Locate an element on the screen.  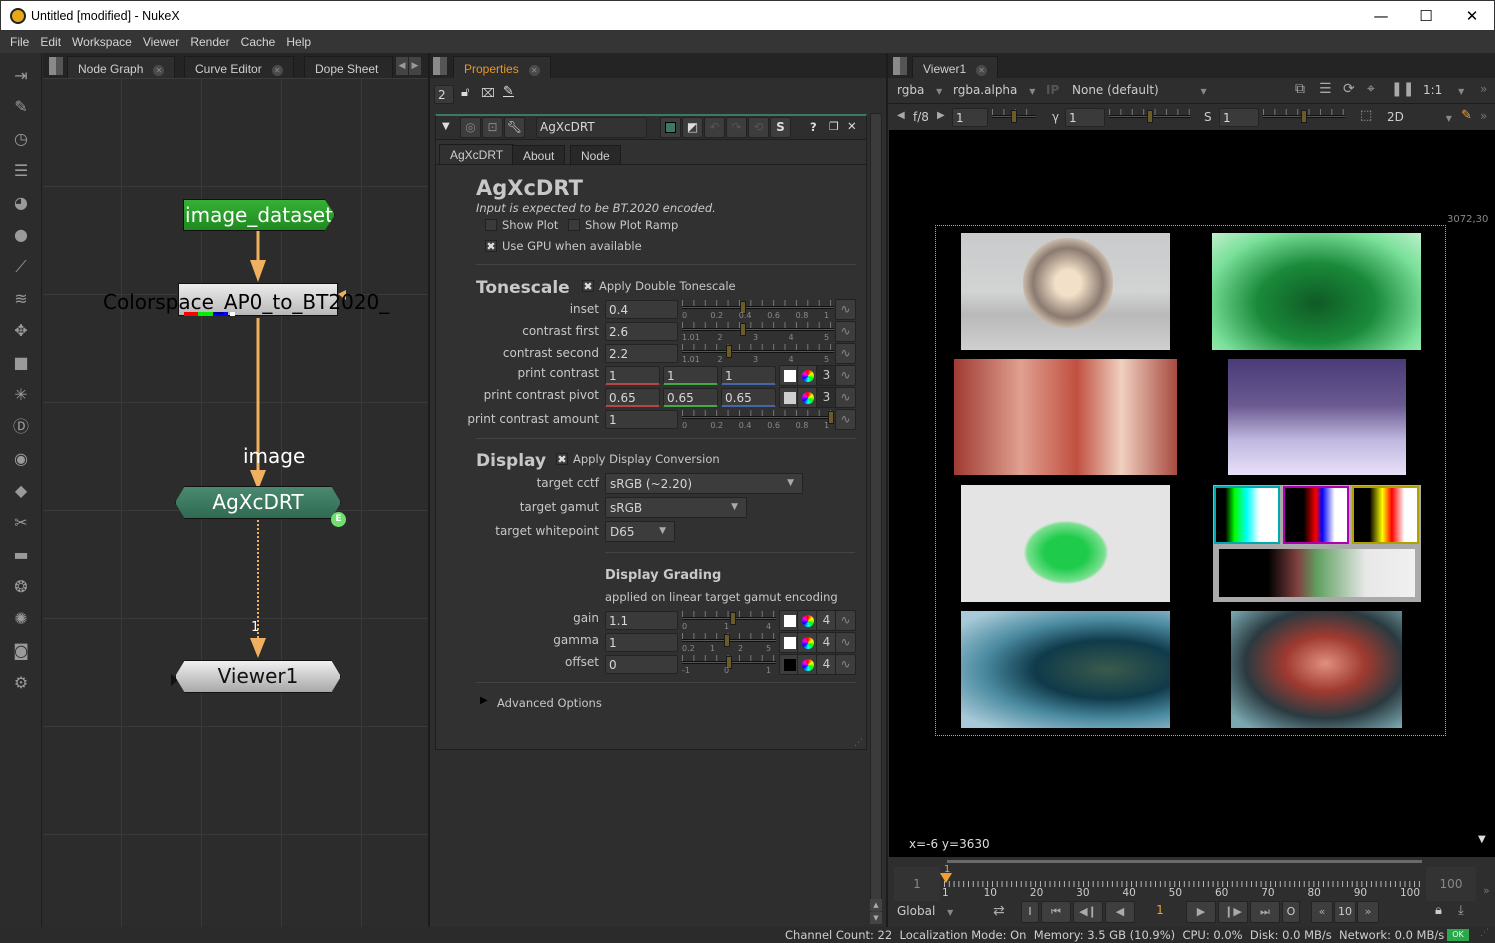
step-back-icon: ◀ is located at coordinates (1120, 912).